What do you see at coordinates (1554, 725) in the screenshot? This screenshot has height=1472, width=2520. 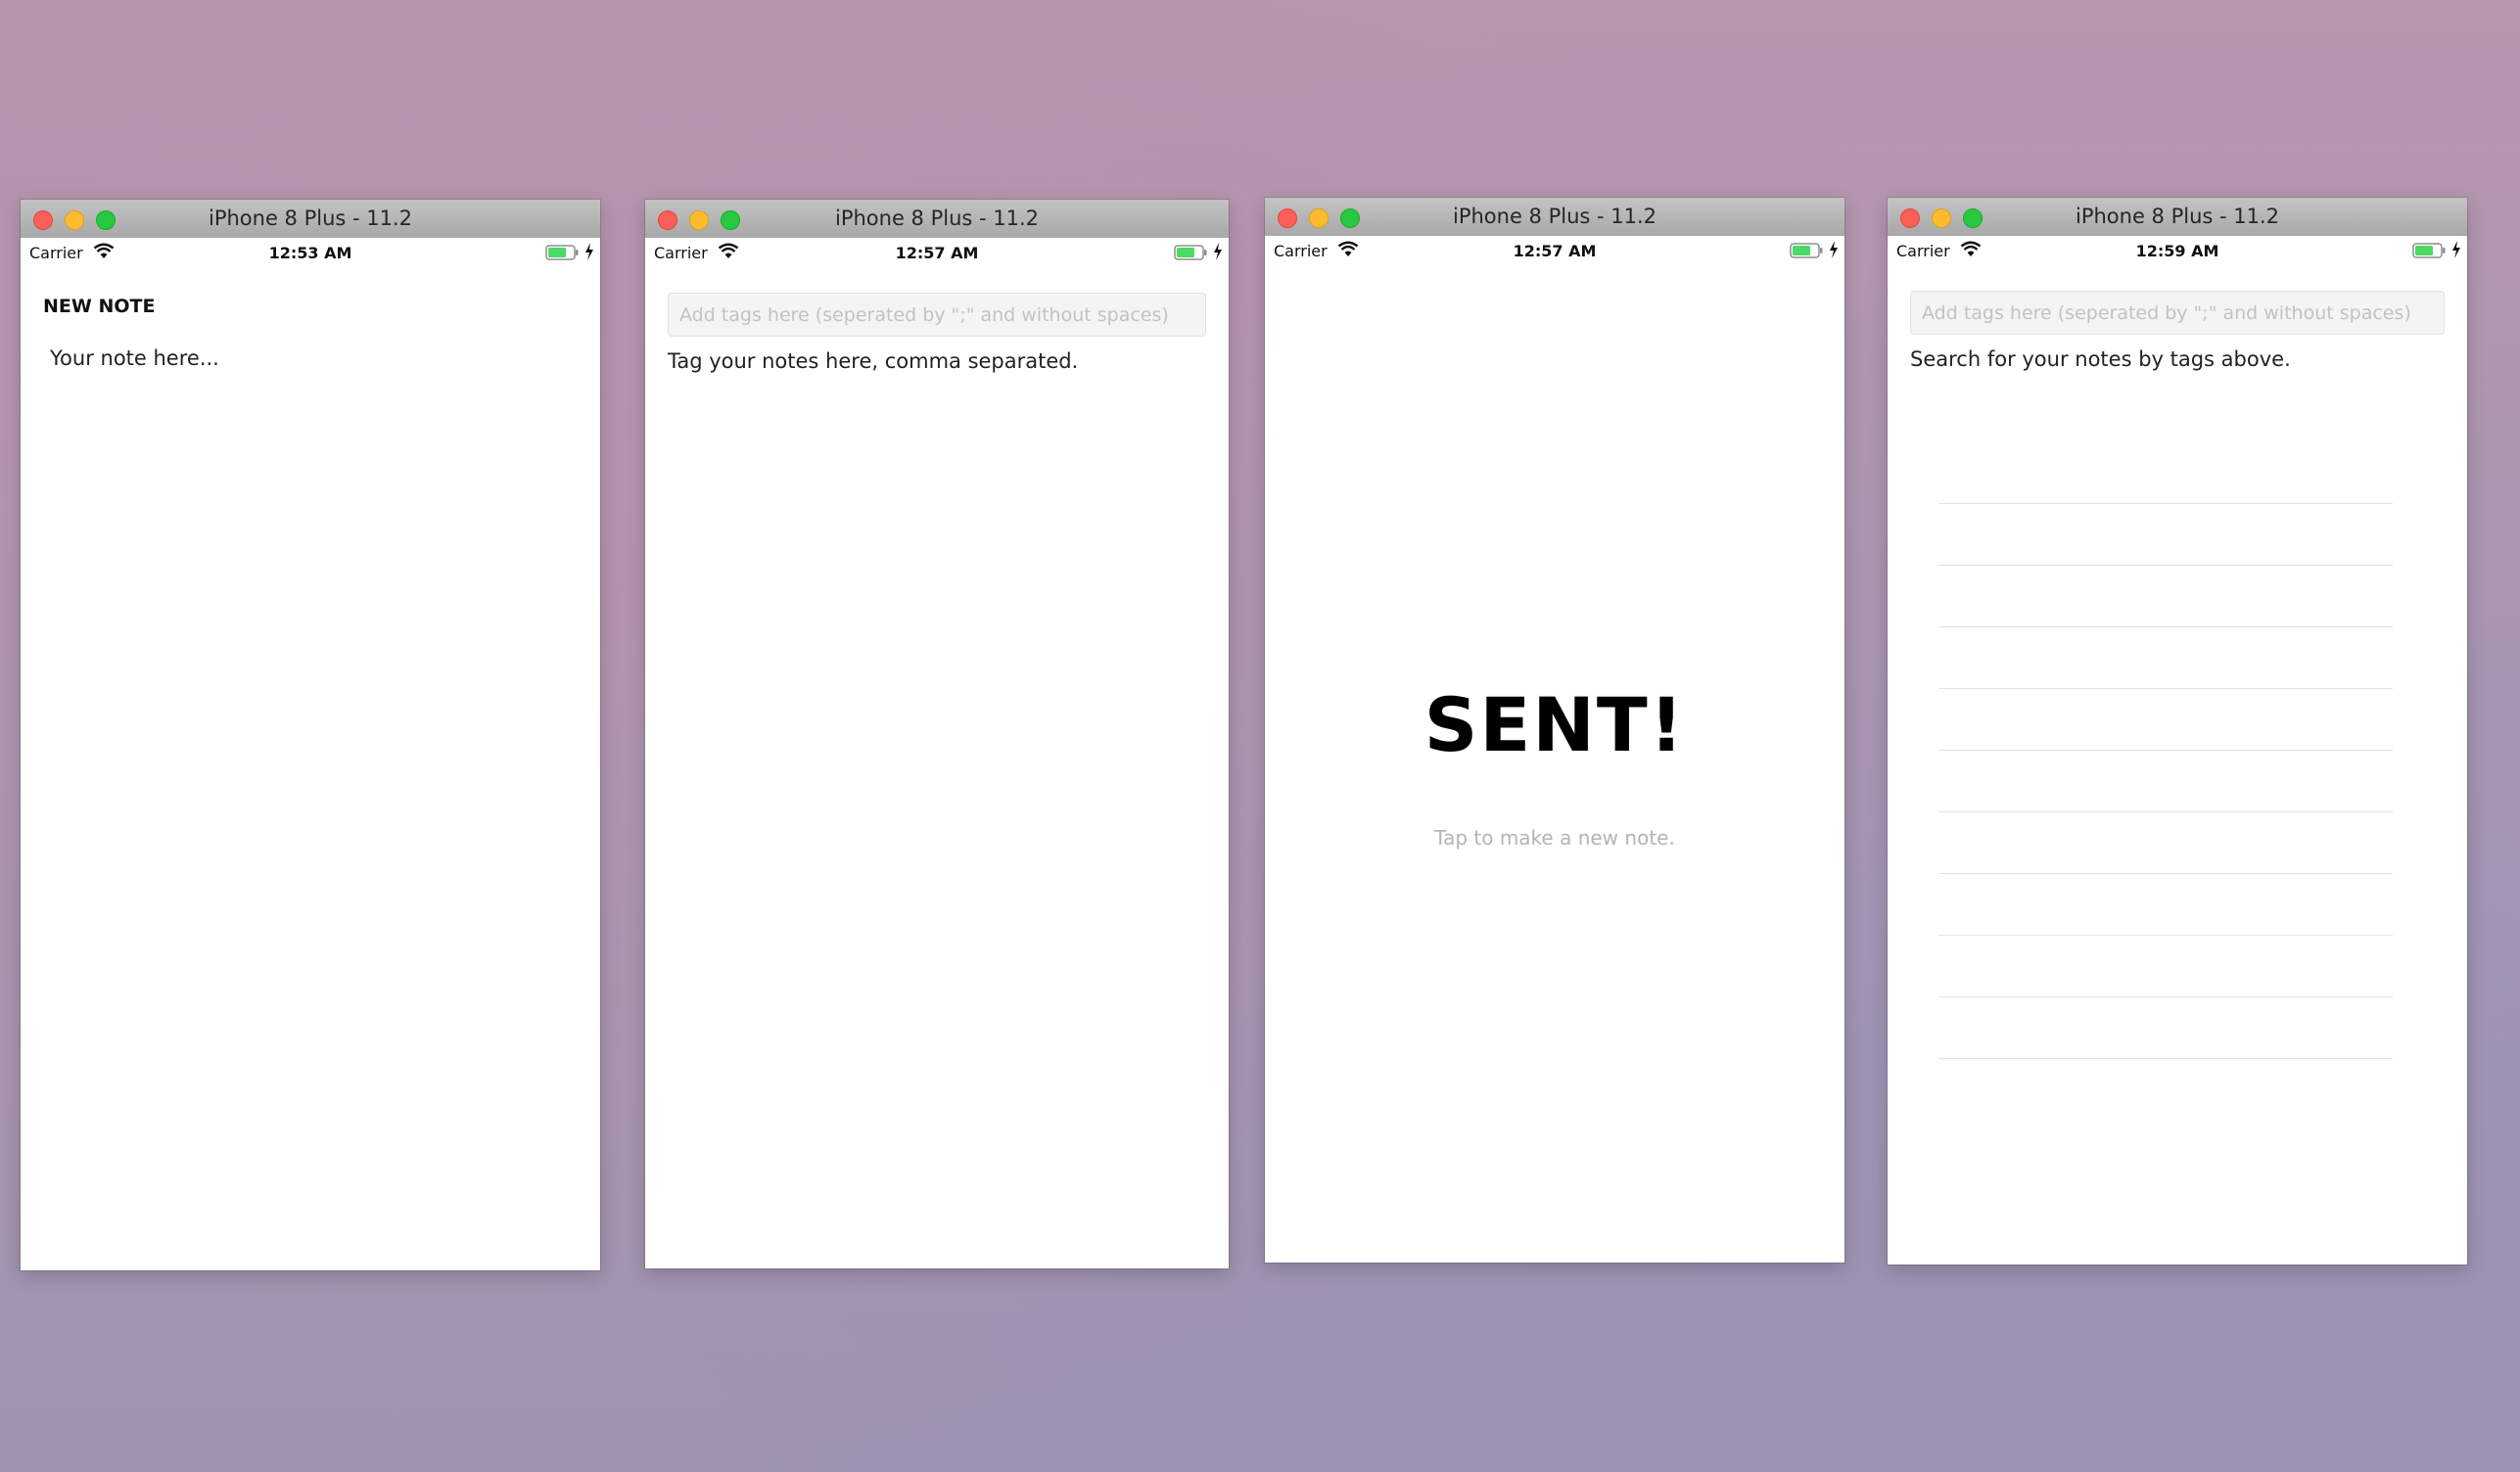 I see `sent-title: SENT!` at bounding box center [1554, 725].